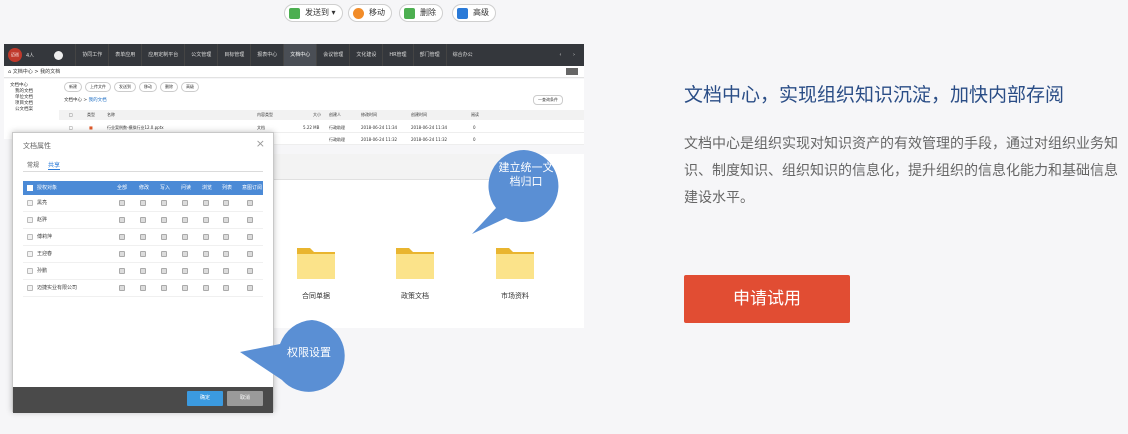  What do you see at coordinates (358, 13) in the screenshot?
I see `move-icon` at bounding box center [358, 13].